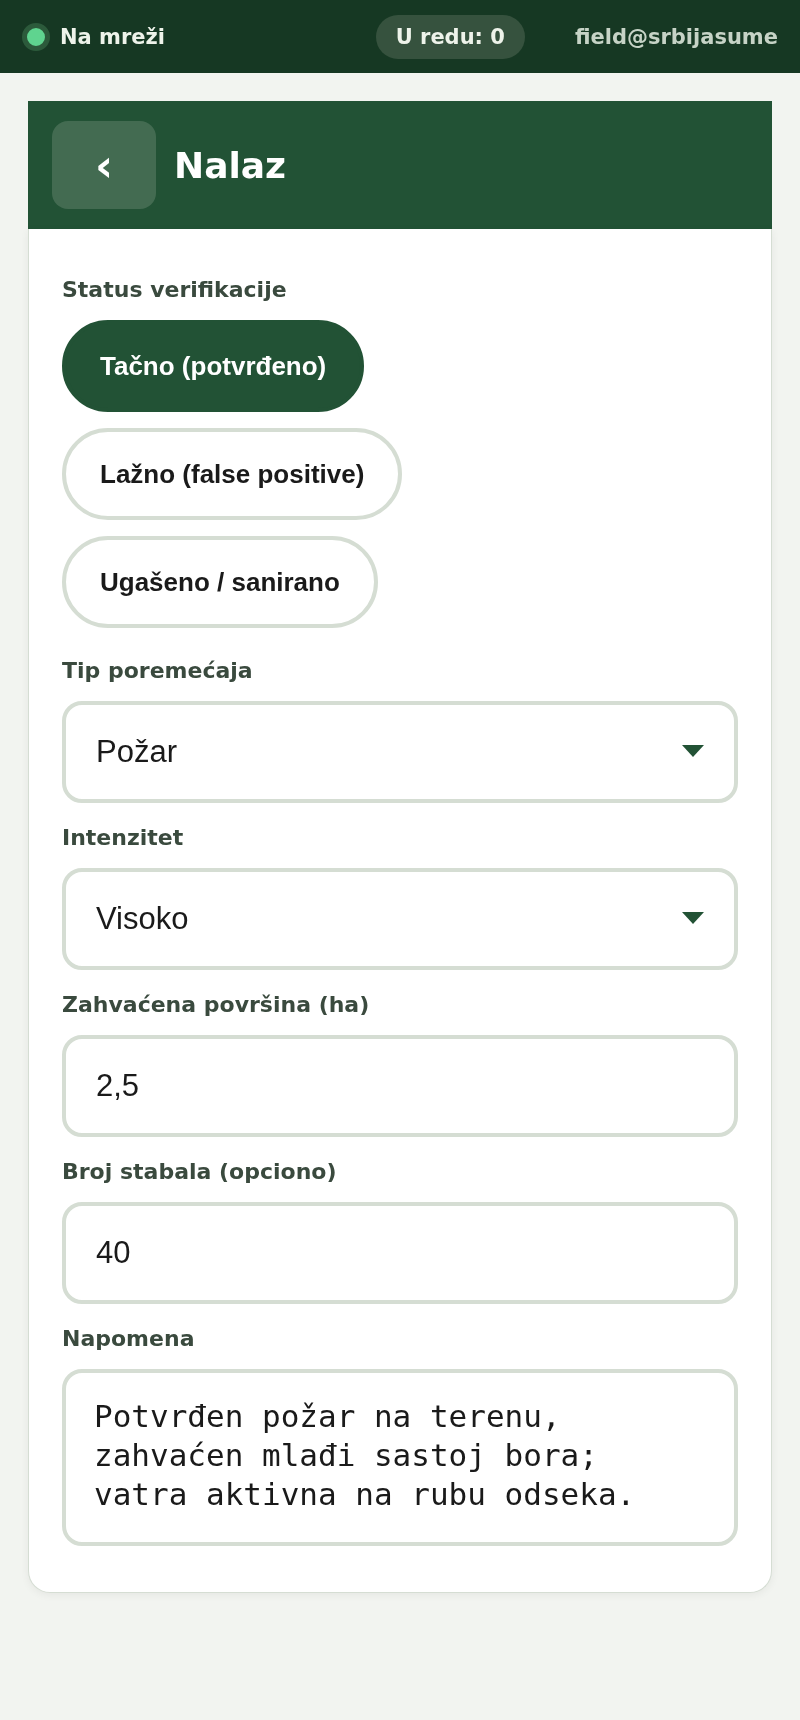  I want to click on input-field: 40, so click(400, 1253).